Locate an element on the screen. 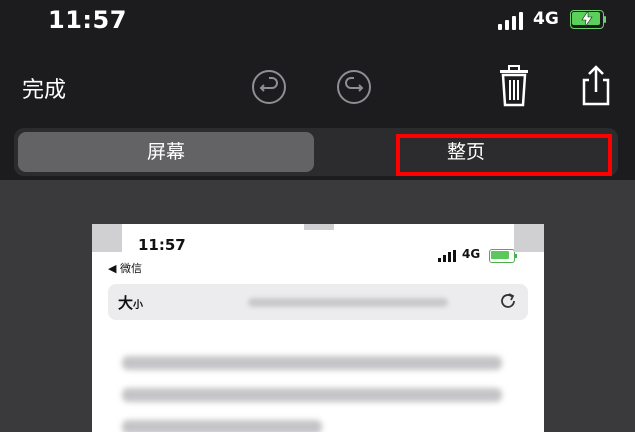  network-label: 4G is located at coordinates (546, 19).